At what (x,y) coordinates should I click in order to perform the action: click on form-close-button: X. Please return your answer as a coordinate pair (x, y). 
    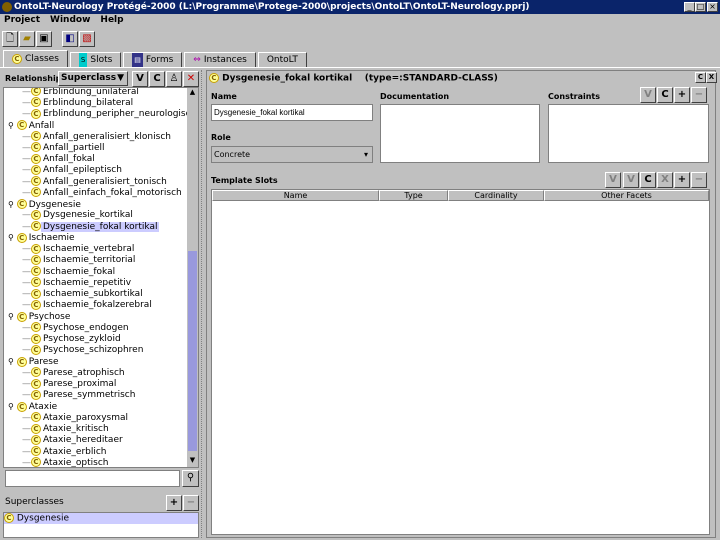
    Looking at the image, I should click on (711, 77).